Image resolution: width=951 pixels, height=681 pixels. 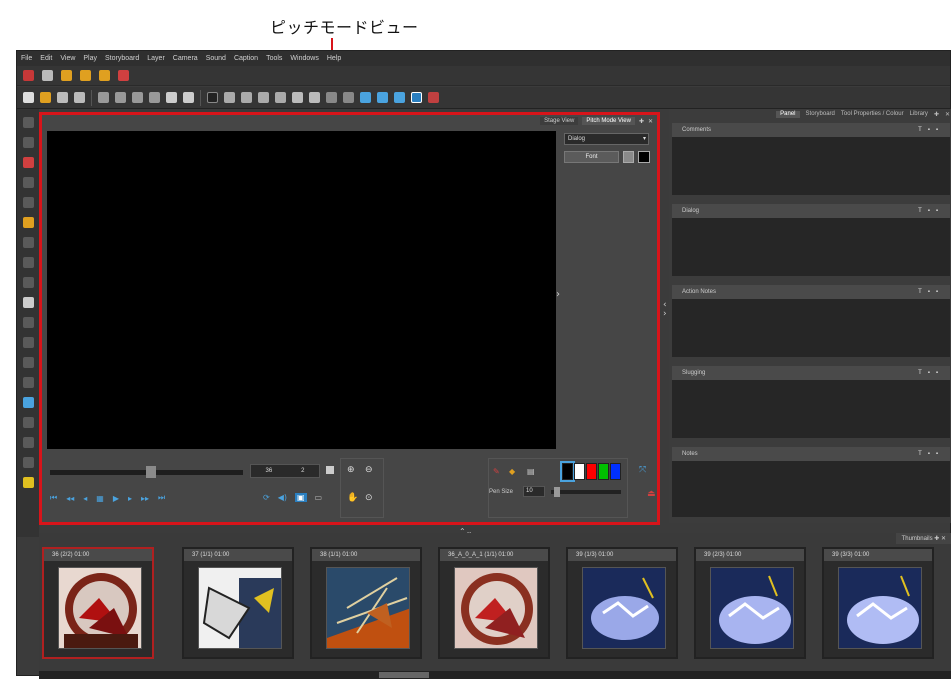 What do you see at coordinates (123, 75) in the screenshot?
I see `red-pen-icon` at bounding box center [123, 75].